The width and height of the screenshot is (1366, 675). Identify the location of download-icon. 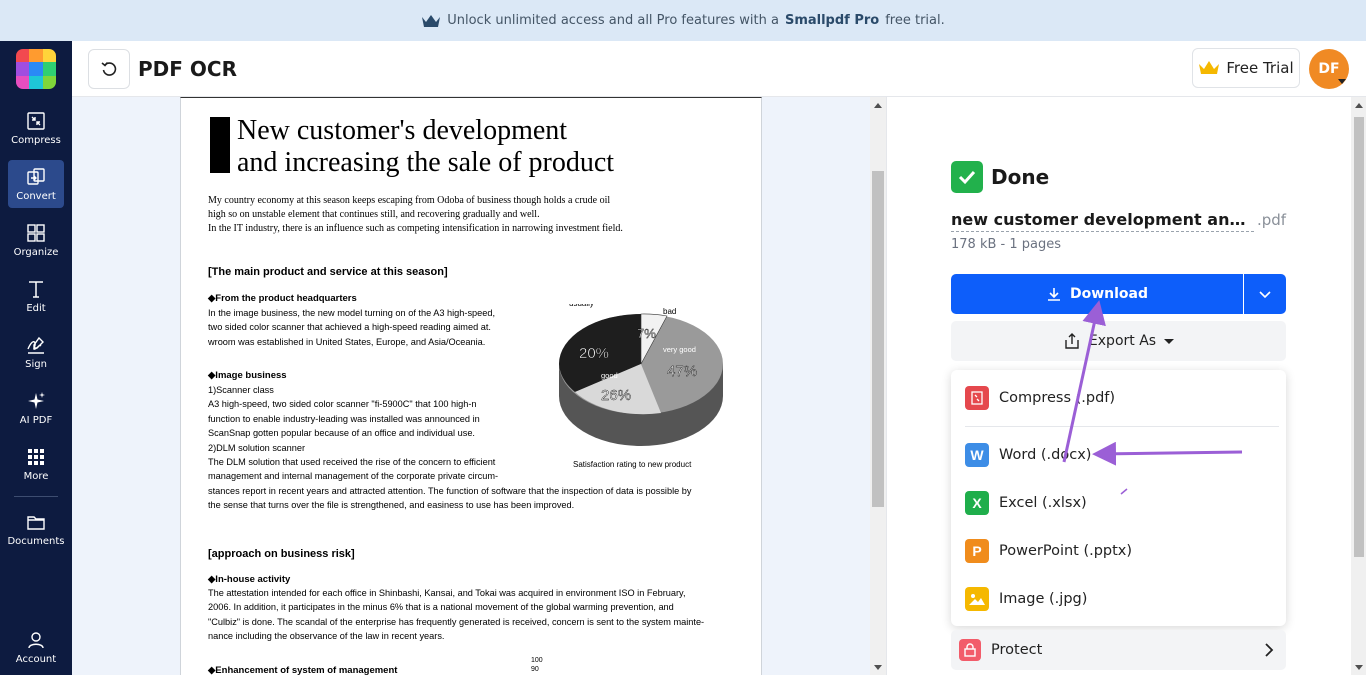
(1054, 294).